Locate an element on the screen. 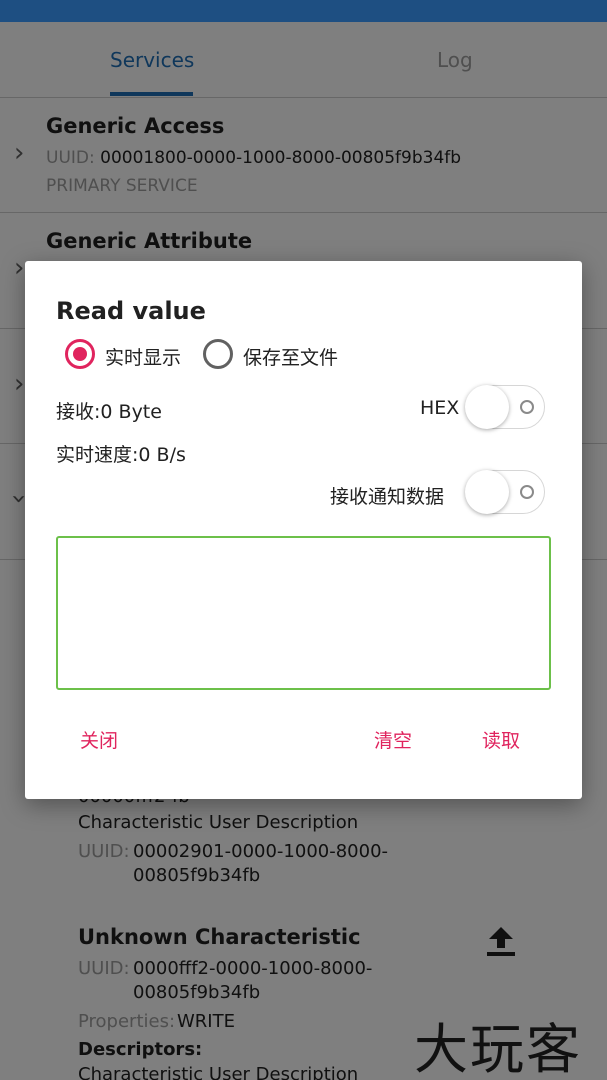  close-button: 关闭 is located at coordinates (99, 739).